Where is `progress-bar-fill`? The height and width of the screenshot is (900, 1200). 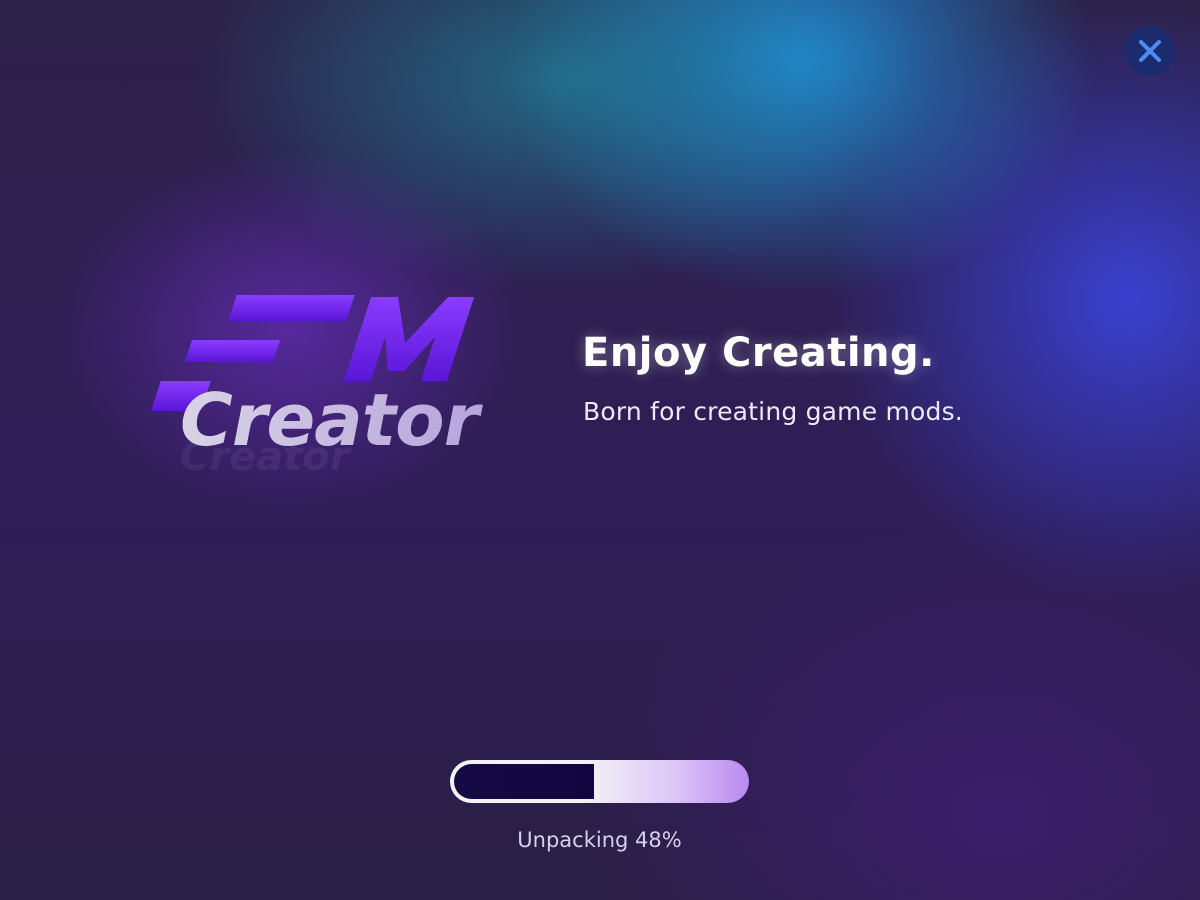 progress-bar-fill is located at coordinates (524, 781).